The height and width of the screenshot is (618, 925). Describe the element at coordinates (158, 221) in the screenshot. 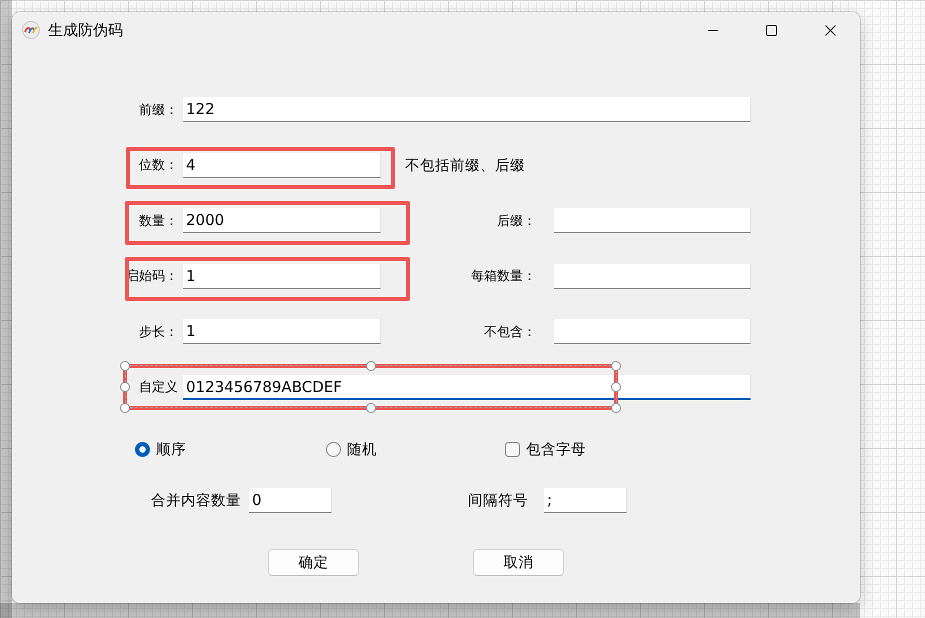

I see `field-label: 数量：` at that location.